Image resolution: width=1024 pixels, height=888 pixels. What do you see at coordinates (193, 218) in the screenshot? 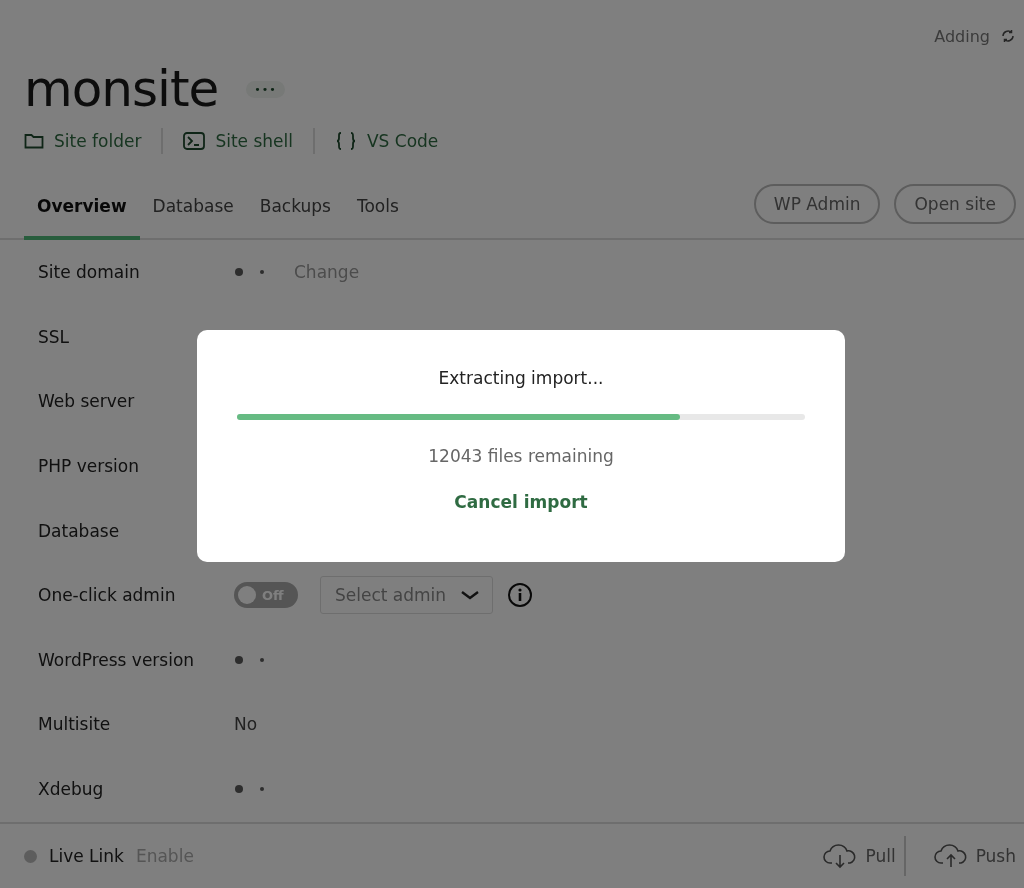
I see `tab: Database` at bounding box center [193, 218].